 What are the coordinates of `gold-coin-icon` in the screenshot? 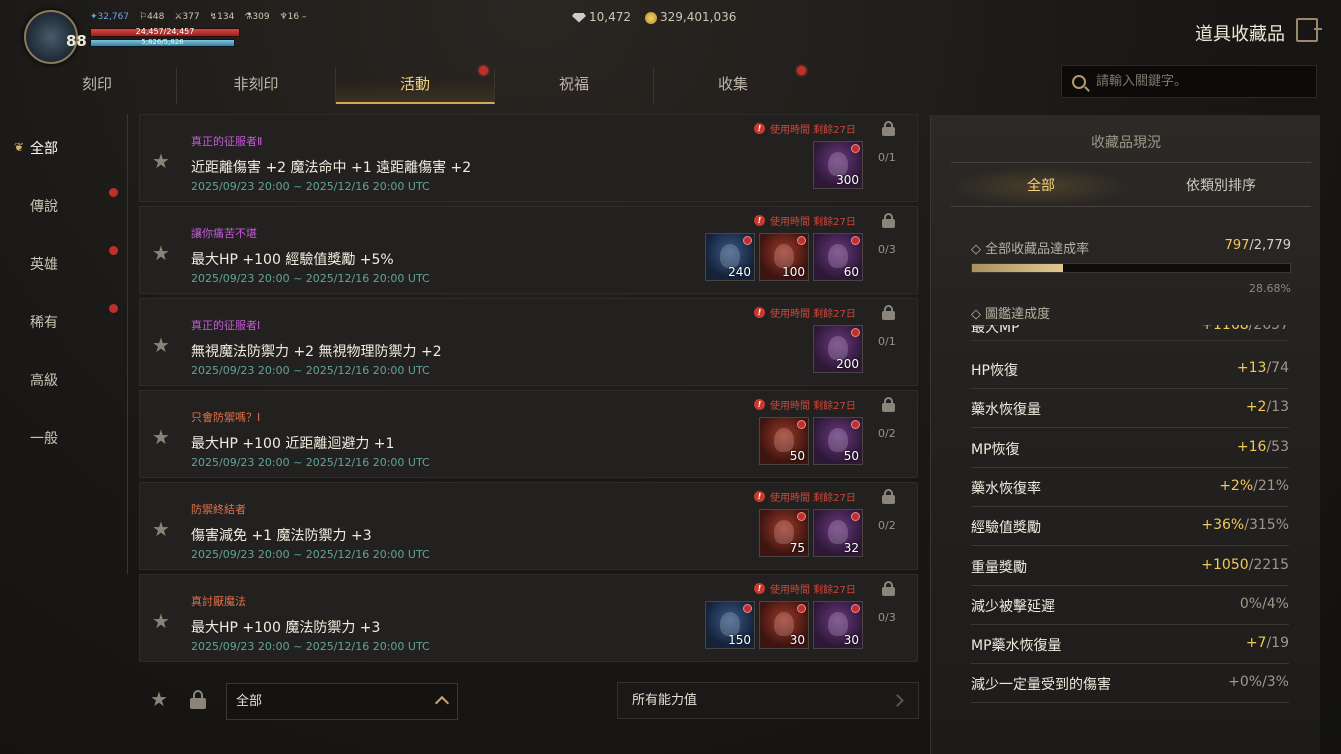 It's located at (651, 17).